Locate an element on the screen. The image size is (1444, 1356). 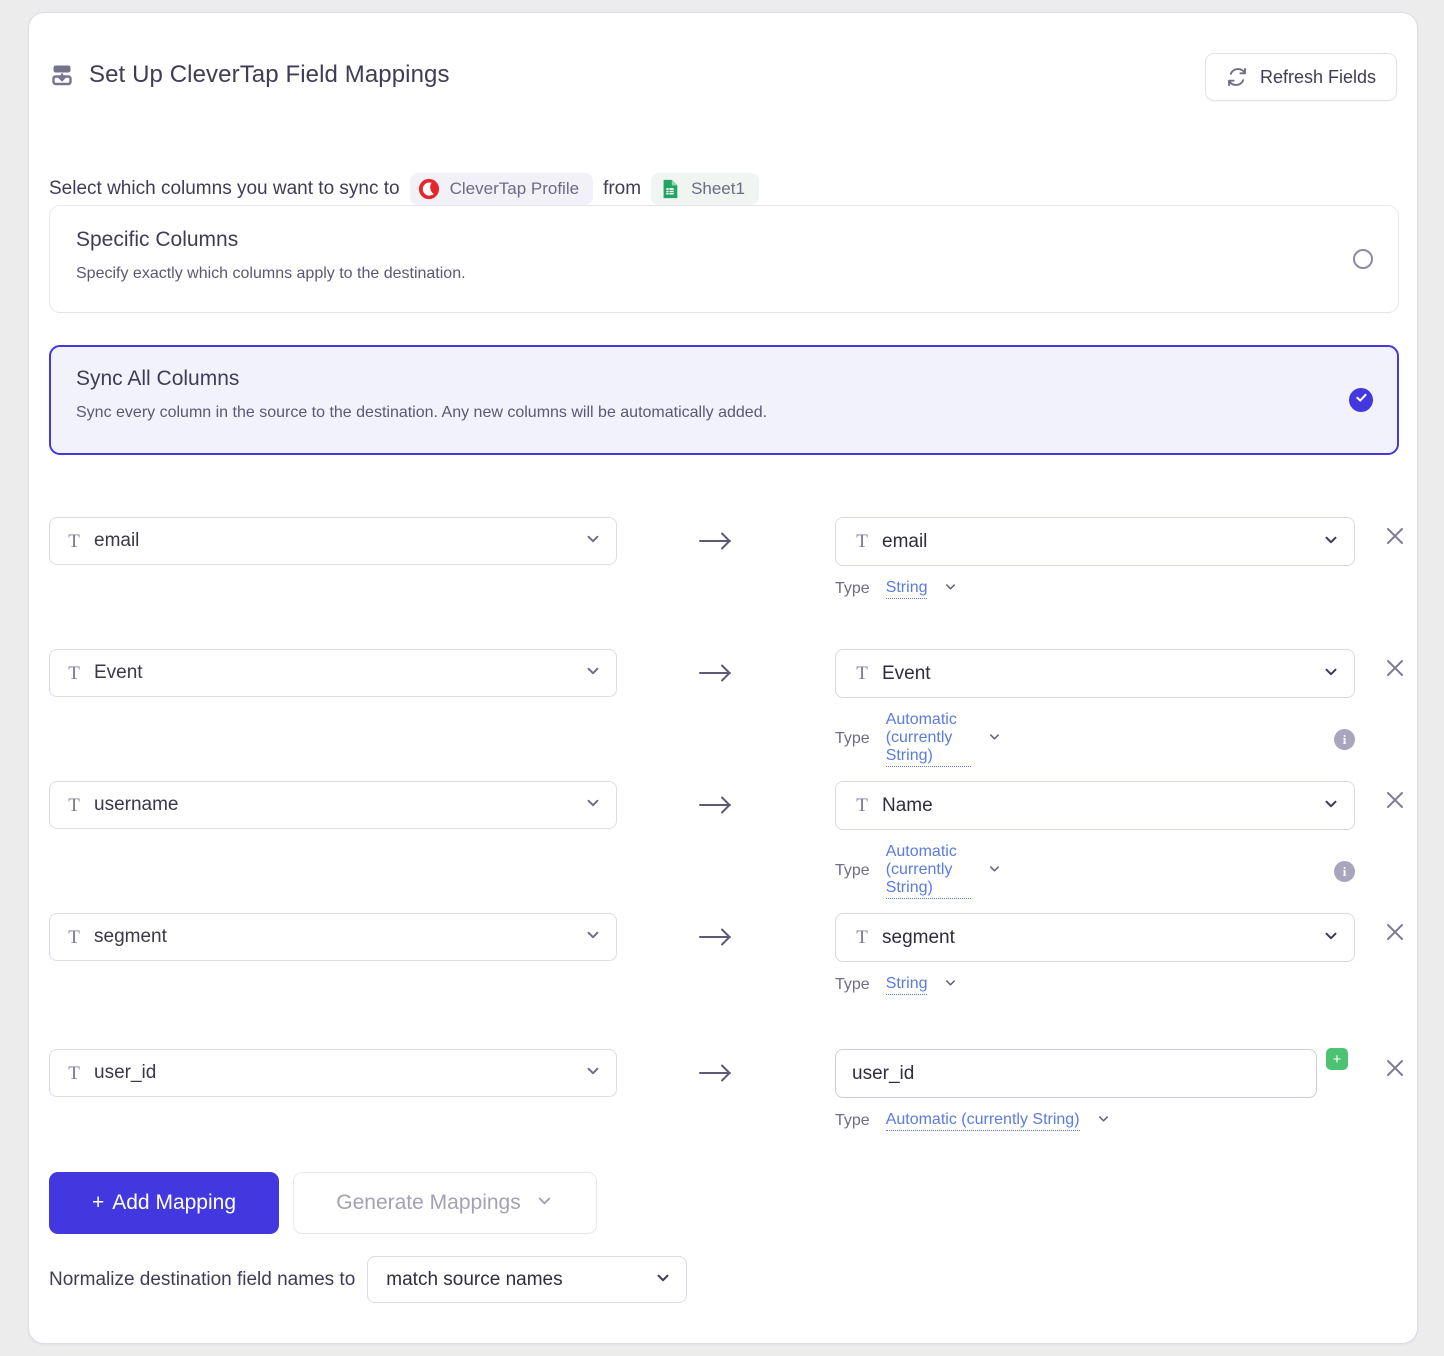
mapping-source-row: T segment is located at coordinates (333, 937).